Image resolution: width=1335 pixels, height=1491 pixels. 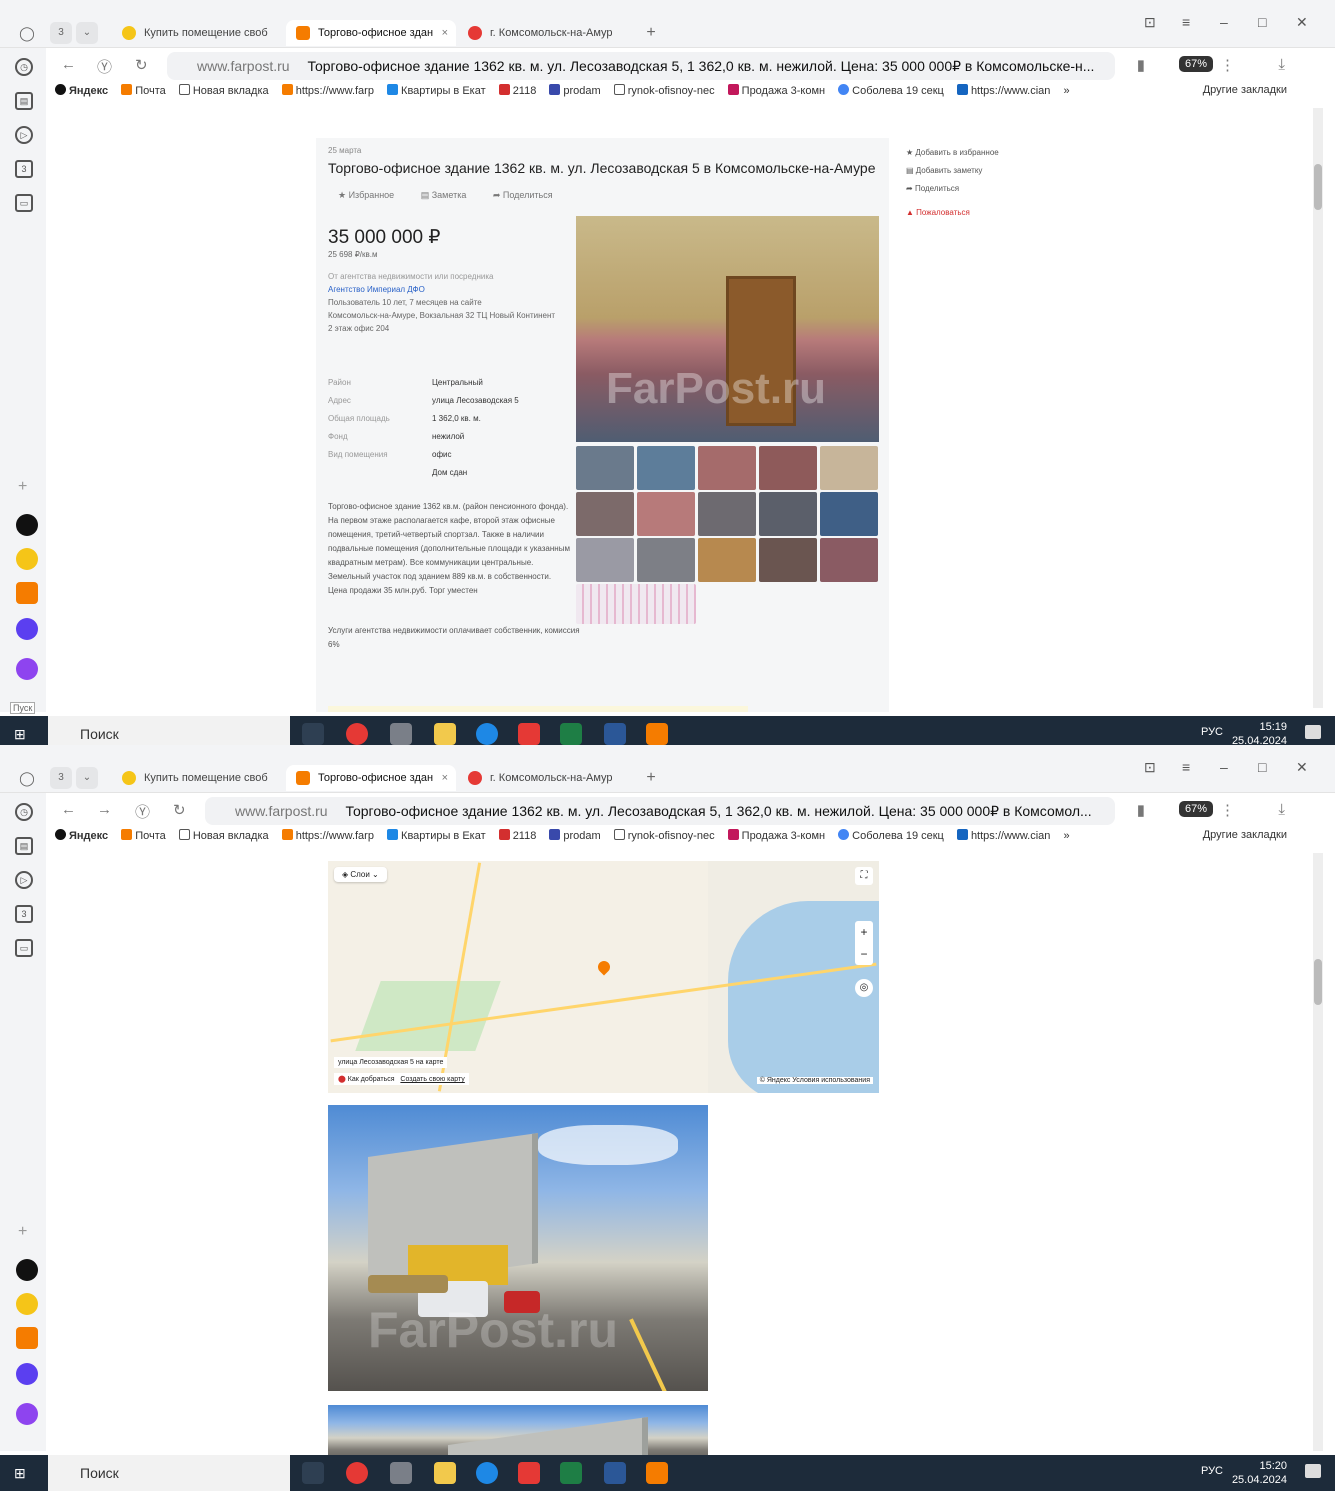 What do you see at coordinates (81, 90) in the screenshot?
I see `bookmark-item: Яндекс` at bounding box center [81, 90].